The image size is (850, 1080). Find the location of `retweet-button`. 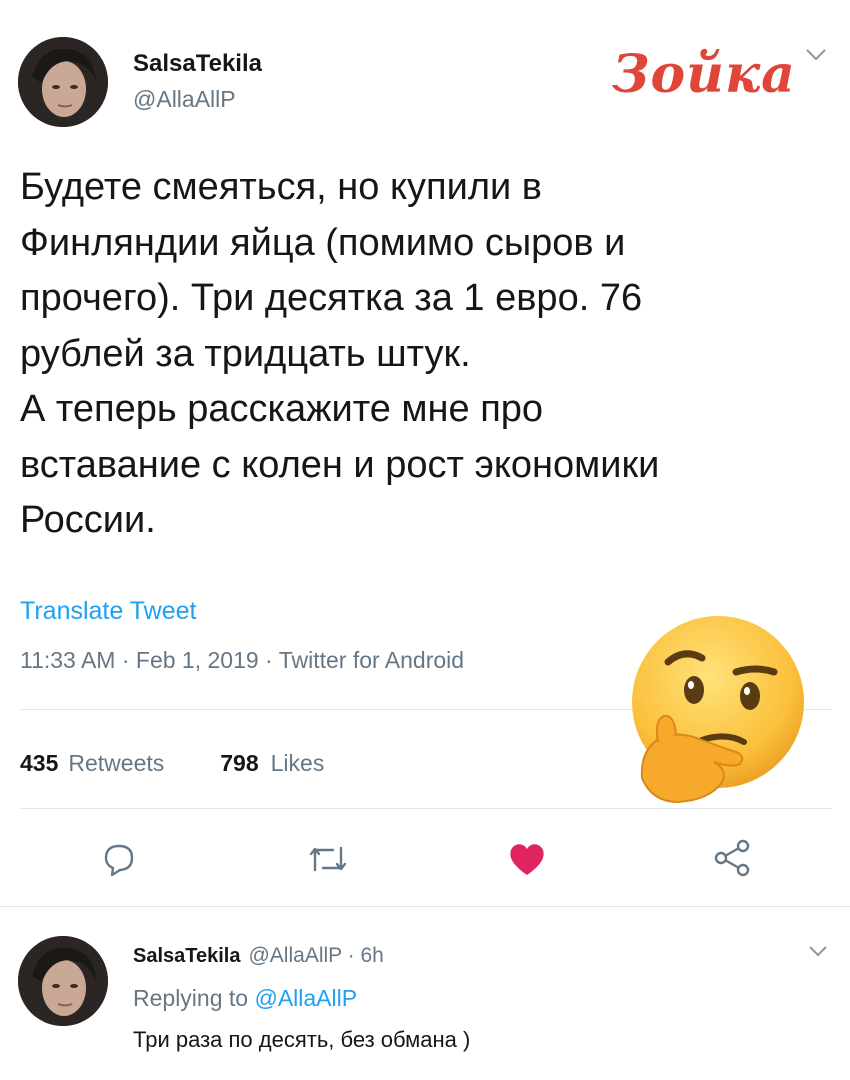

retweet-button is located at coordinates (328, 861).